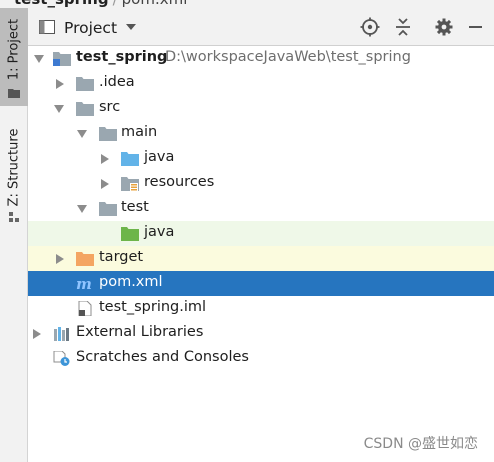  What do you see at coordinates (121, 257) in the screenshot?
I see `tree-label-target: target` at bounding box center [121, 257].